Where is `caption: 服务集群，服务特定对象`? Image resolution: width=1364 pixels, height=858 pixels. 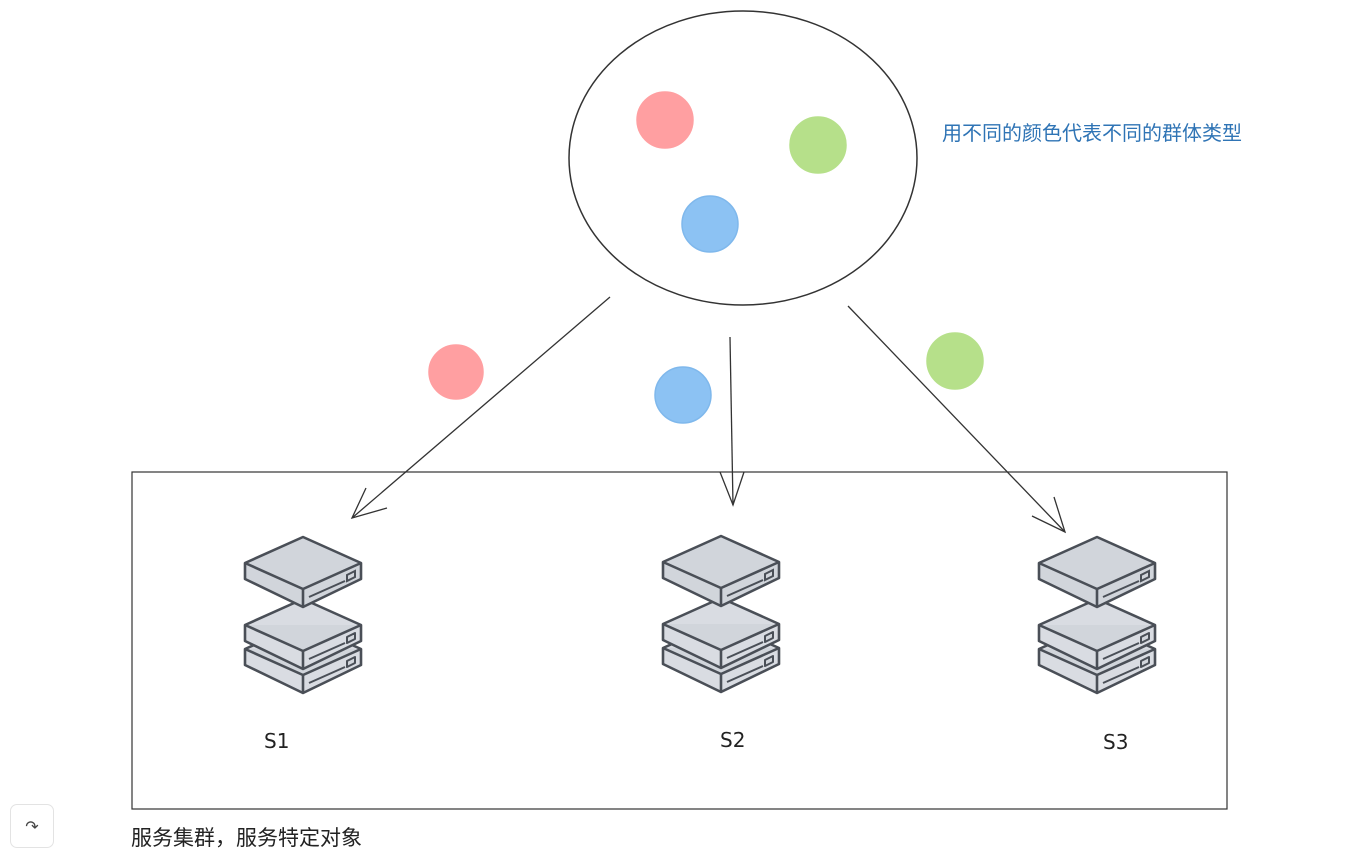 caption: 服务集群，服务特定对象 is located at coordinates (246, 838).